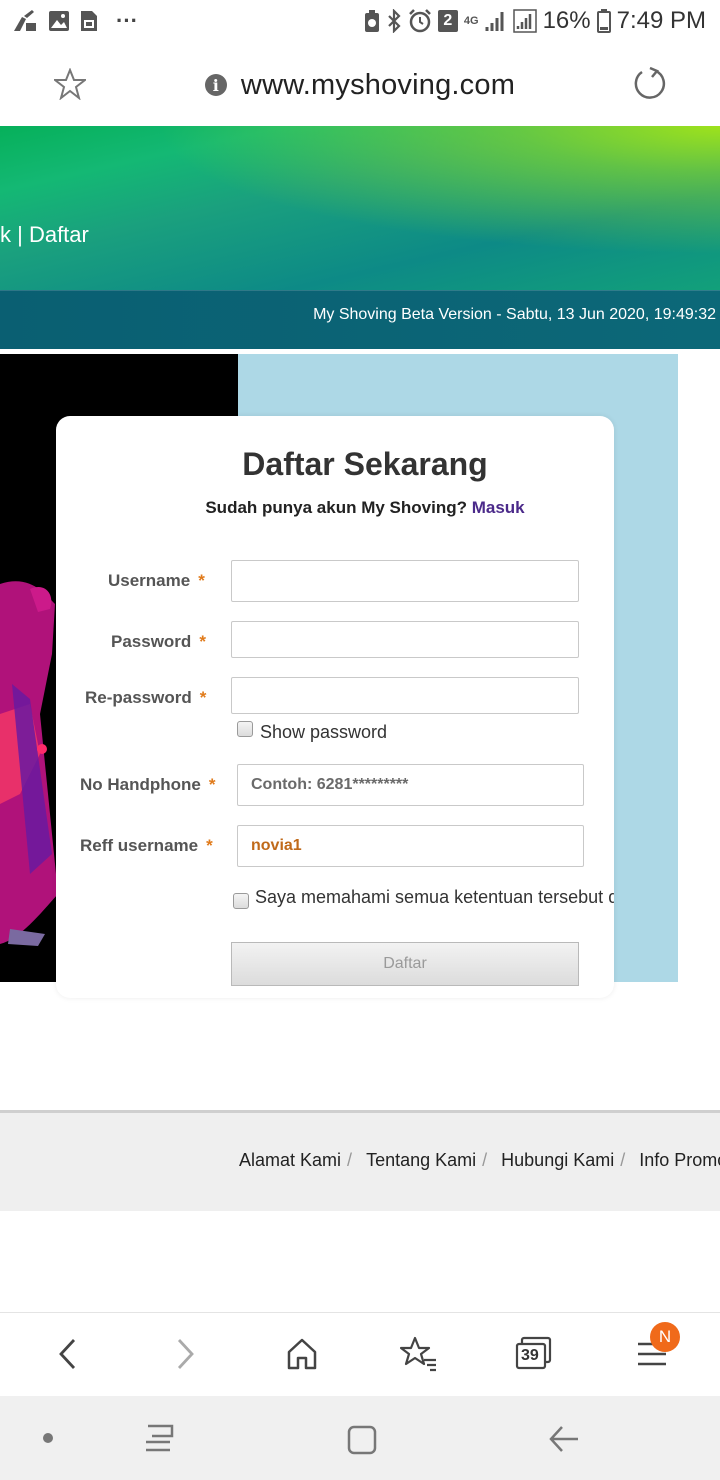 This screenshot has width=720, height=1480. What do you see at coordinates (336, 507) in the screenshot?
I see `subtitle-text: Sudah punya akun My Shoving?` at bounding box center [336, 507].